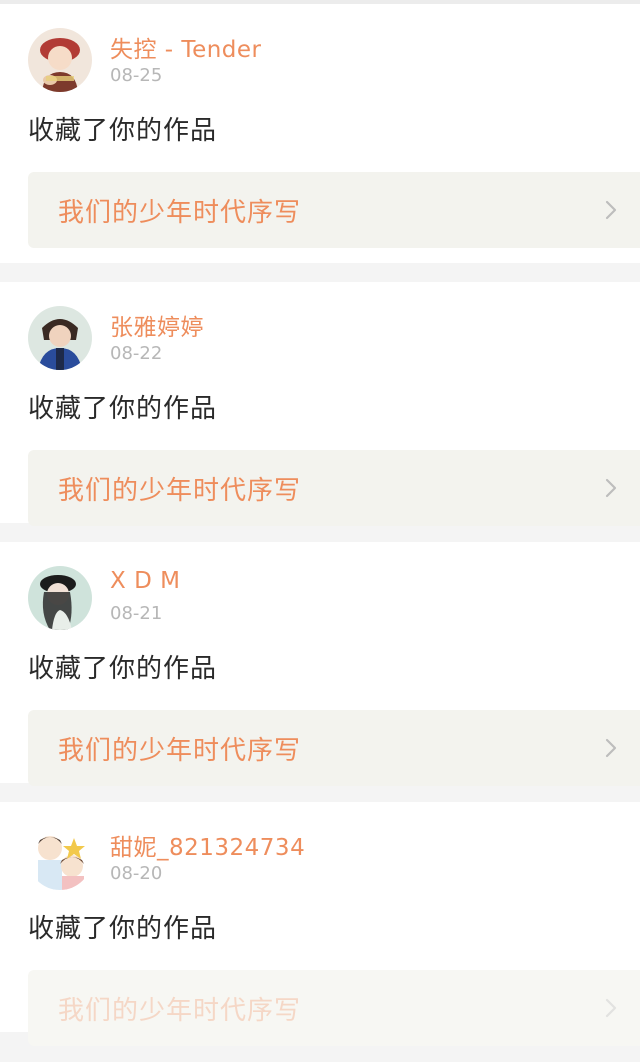  Describe the element at coordinates (186, 47) in the screenshot. I see `username: 失控 - Tender` at that location.